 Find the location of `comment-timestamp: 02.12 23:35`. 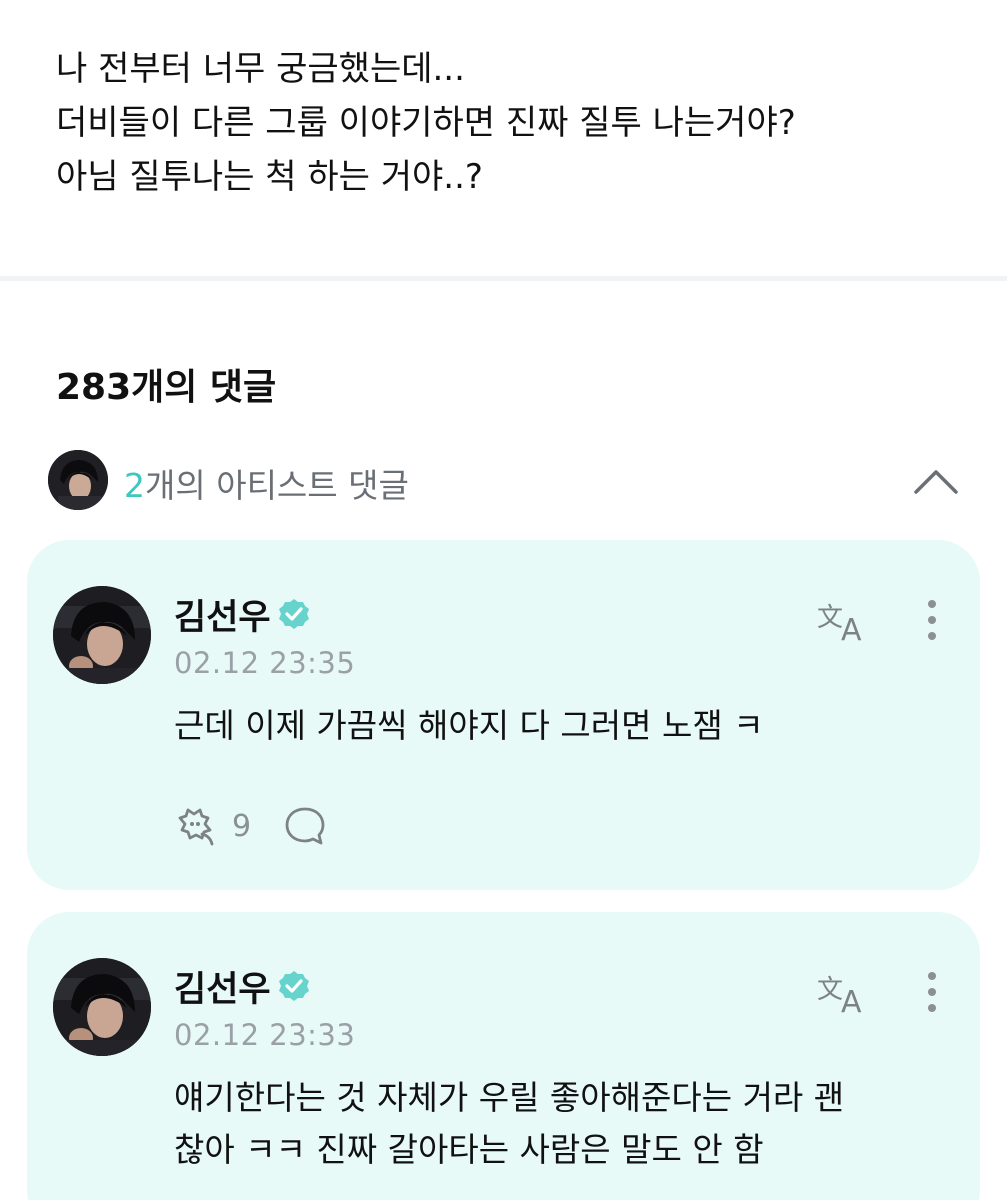

comment-timestamp: 02.12 23:35 is located at coordinates (265, 663).